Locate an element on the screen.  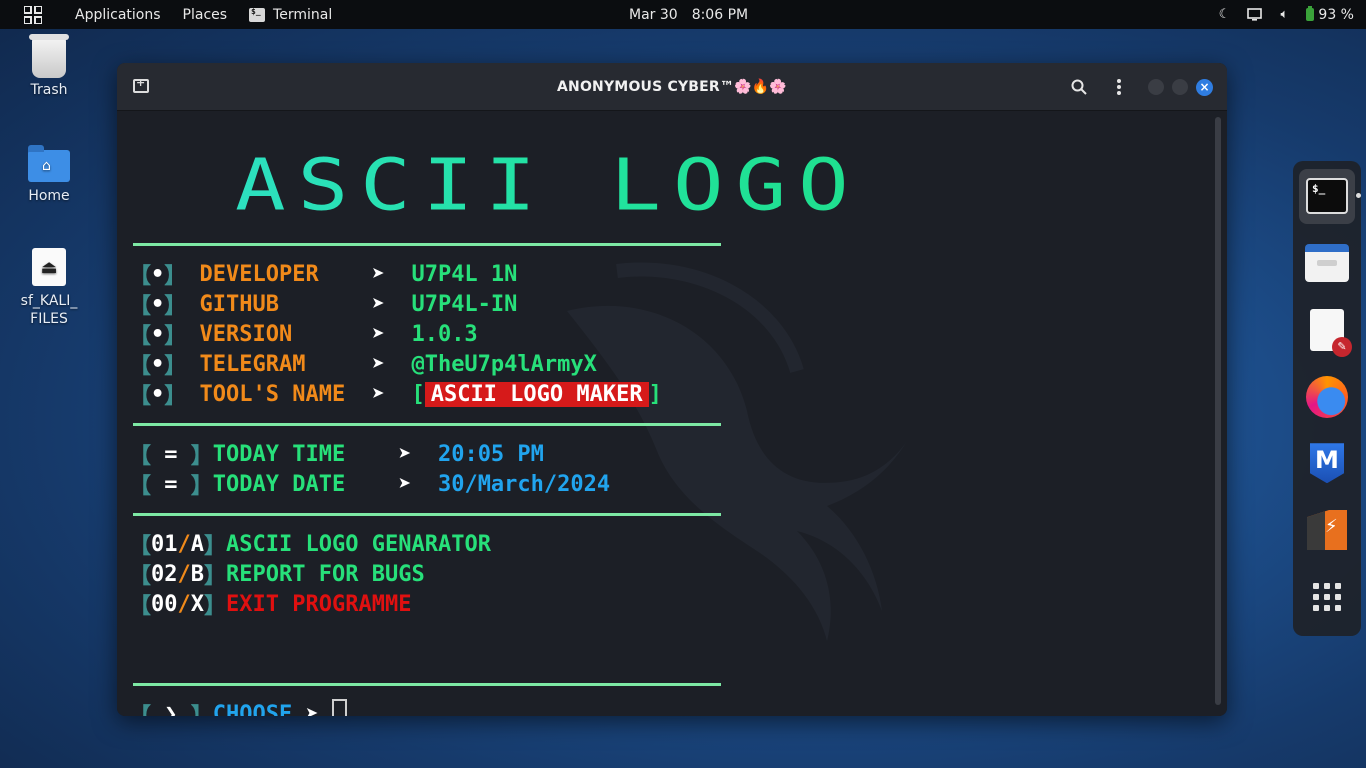
text-editor-icon is located at coordinates (1331, 332).